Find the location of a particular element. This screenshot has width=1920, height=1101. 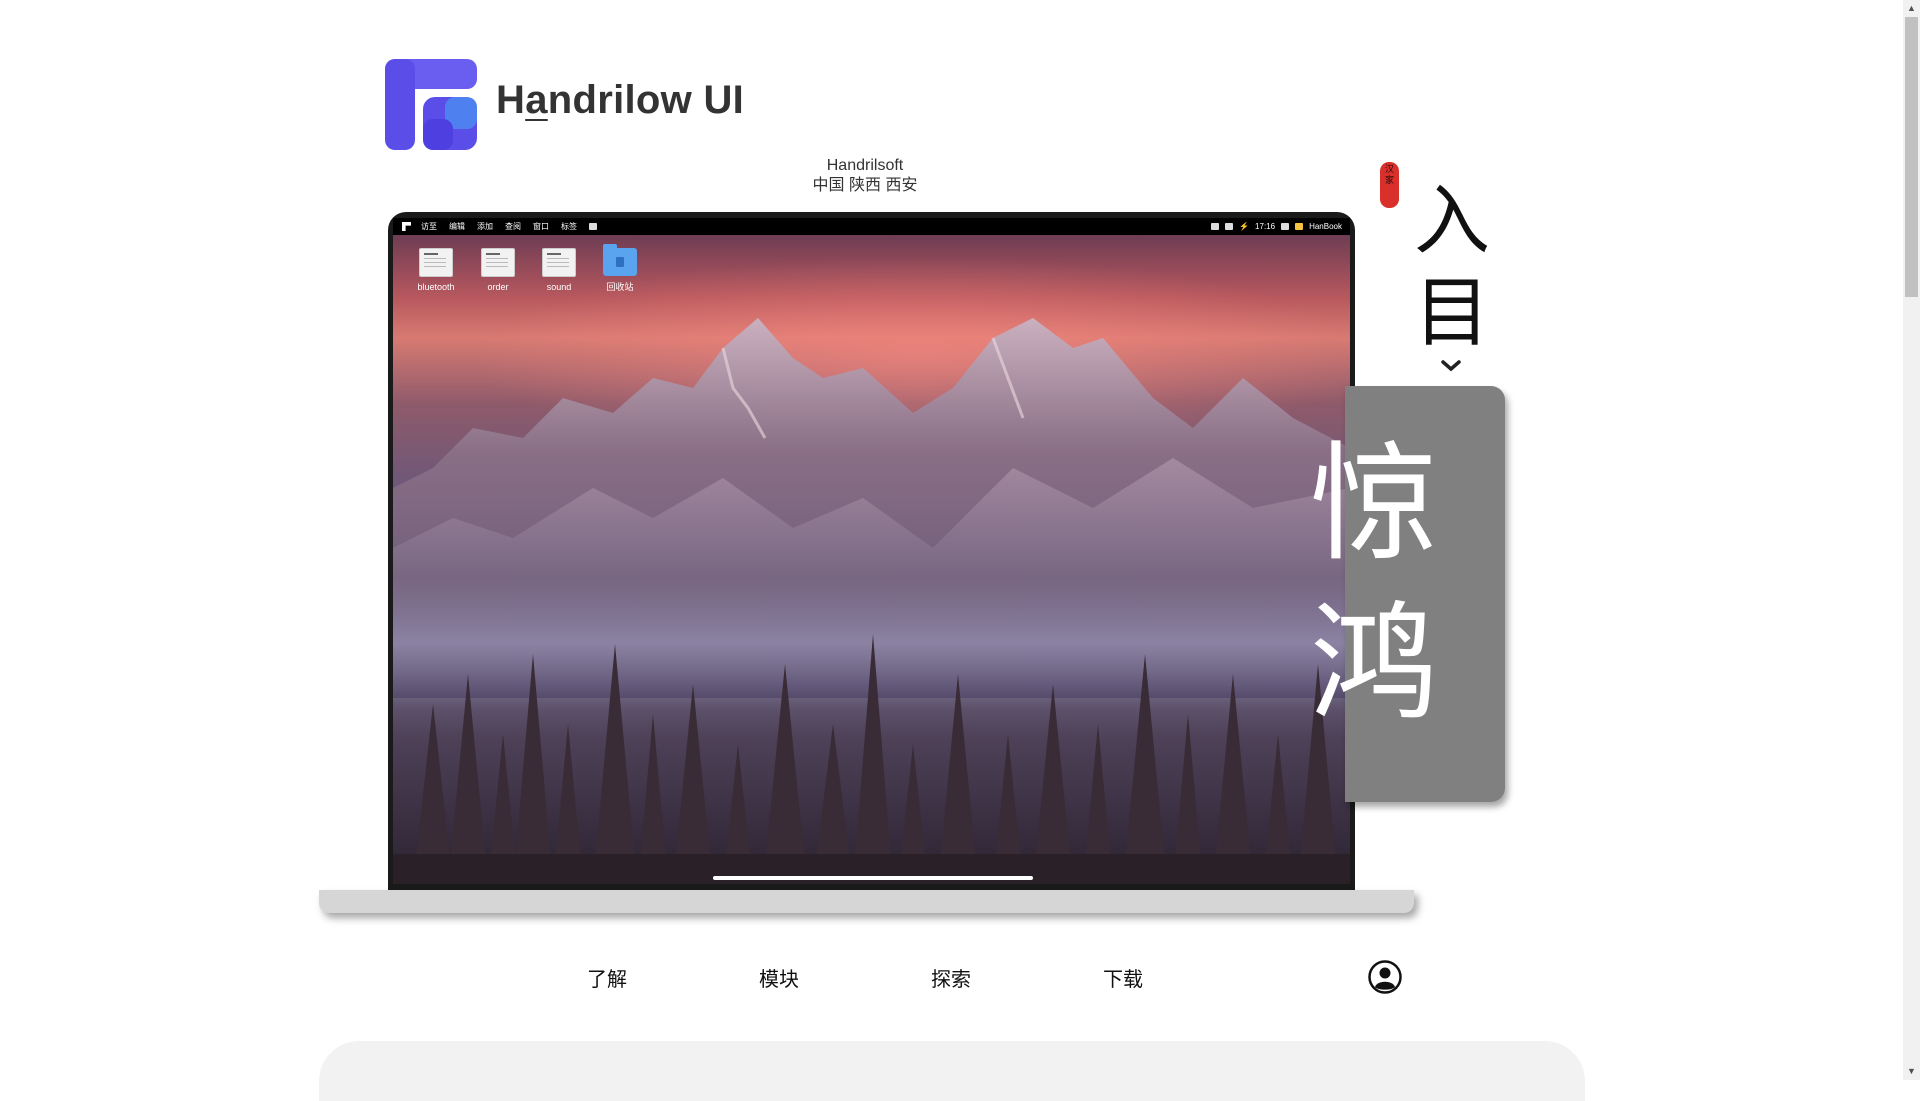

system-logo-icon is located at coordinates (406, 226).